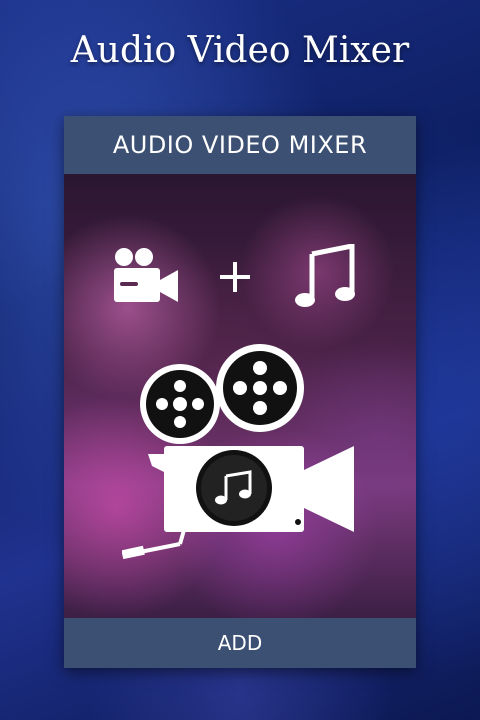 The height and width of the screenshot is (720, 480). I want to click on app-title: Audio Video Mixer, so click(240, 50).